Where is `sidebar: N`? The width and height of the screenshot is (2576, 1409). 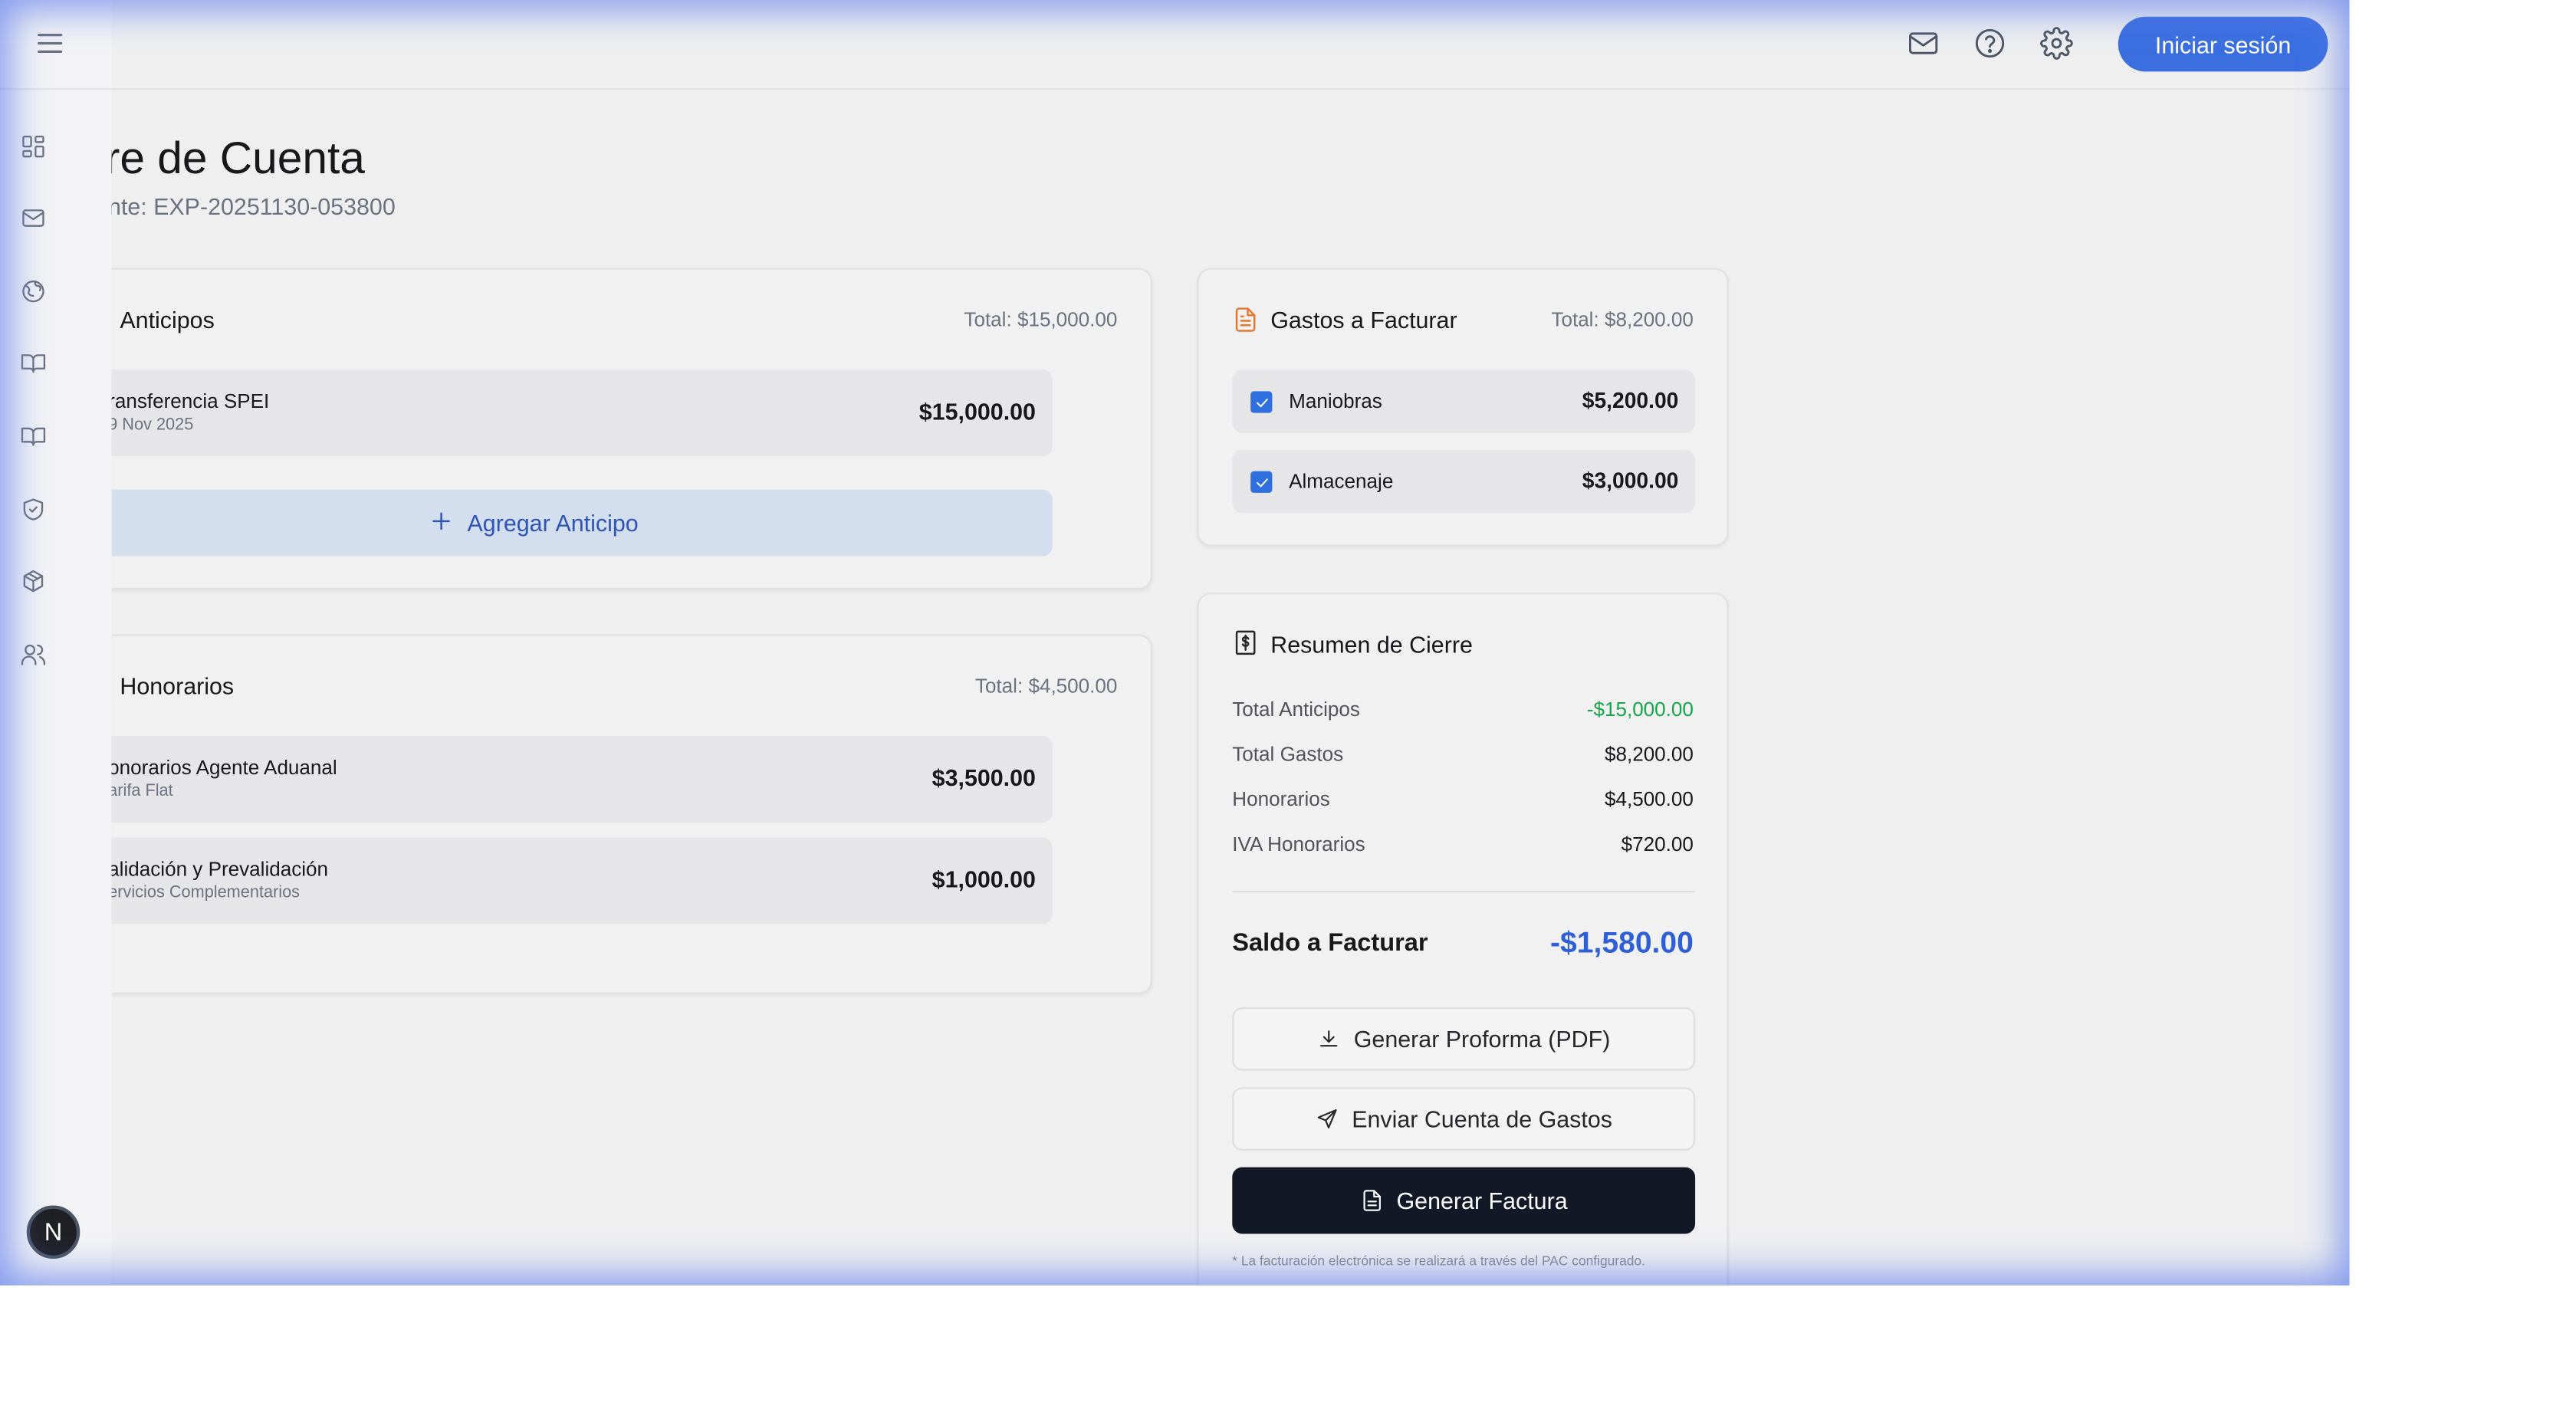 sidebar: N is located at coordinates (56, 643).